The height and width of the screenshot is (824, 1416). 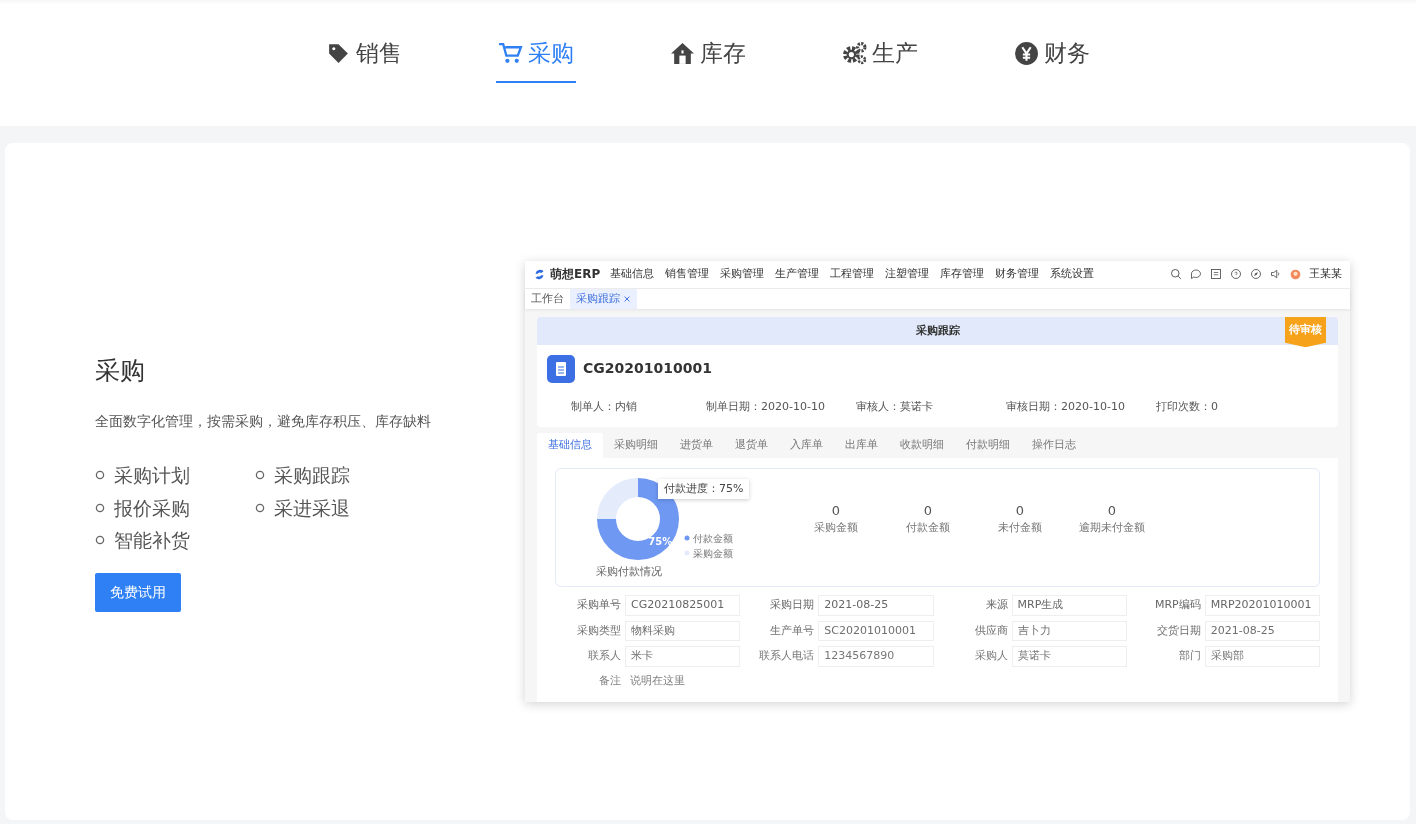 I want to click on stat-label: 逾期未付金额, so click(x=1112, y=528).